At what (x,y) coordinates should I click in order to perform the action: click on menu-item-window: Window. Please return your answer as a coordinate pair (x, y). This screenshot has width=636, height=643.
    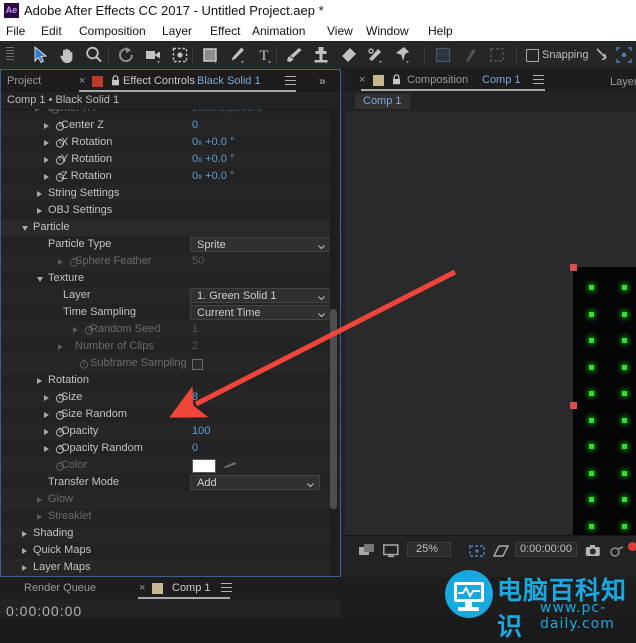
    Looking at the image, I should click on (387, 31).